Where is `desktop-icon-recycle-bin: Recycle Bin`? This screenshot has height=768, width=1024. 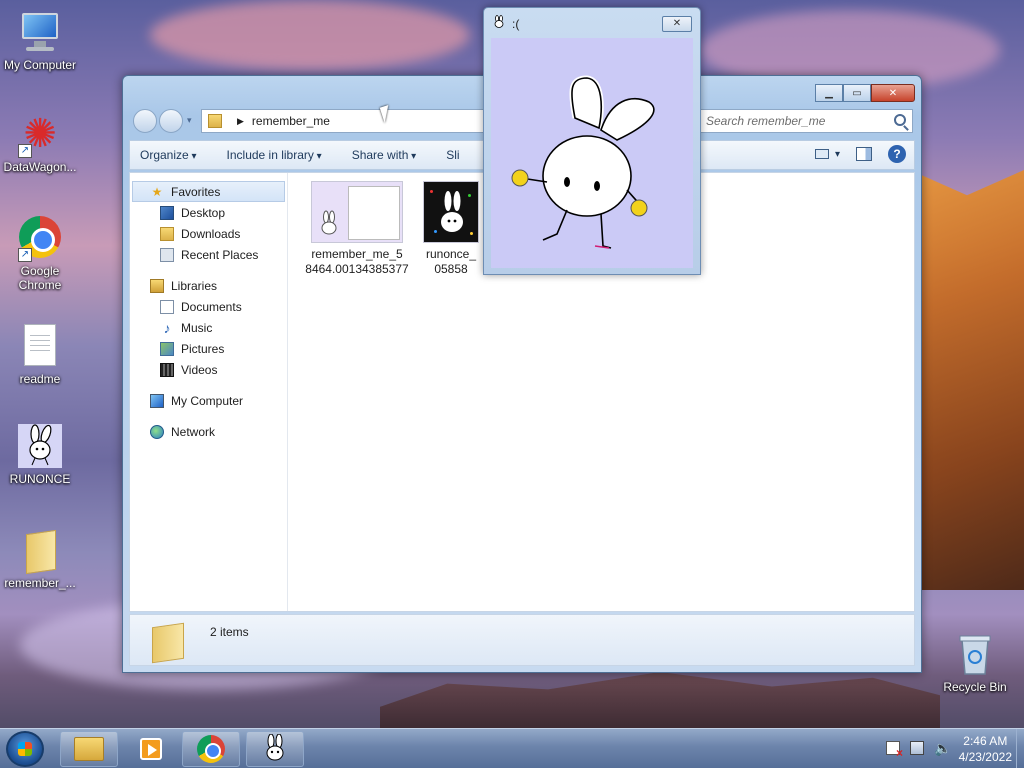
desktop-icon-recycle-bin: Recycle Bin is located at coordinates (975, 663).